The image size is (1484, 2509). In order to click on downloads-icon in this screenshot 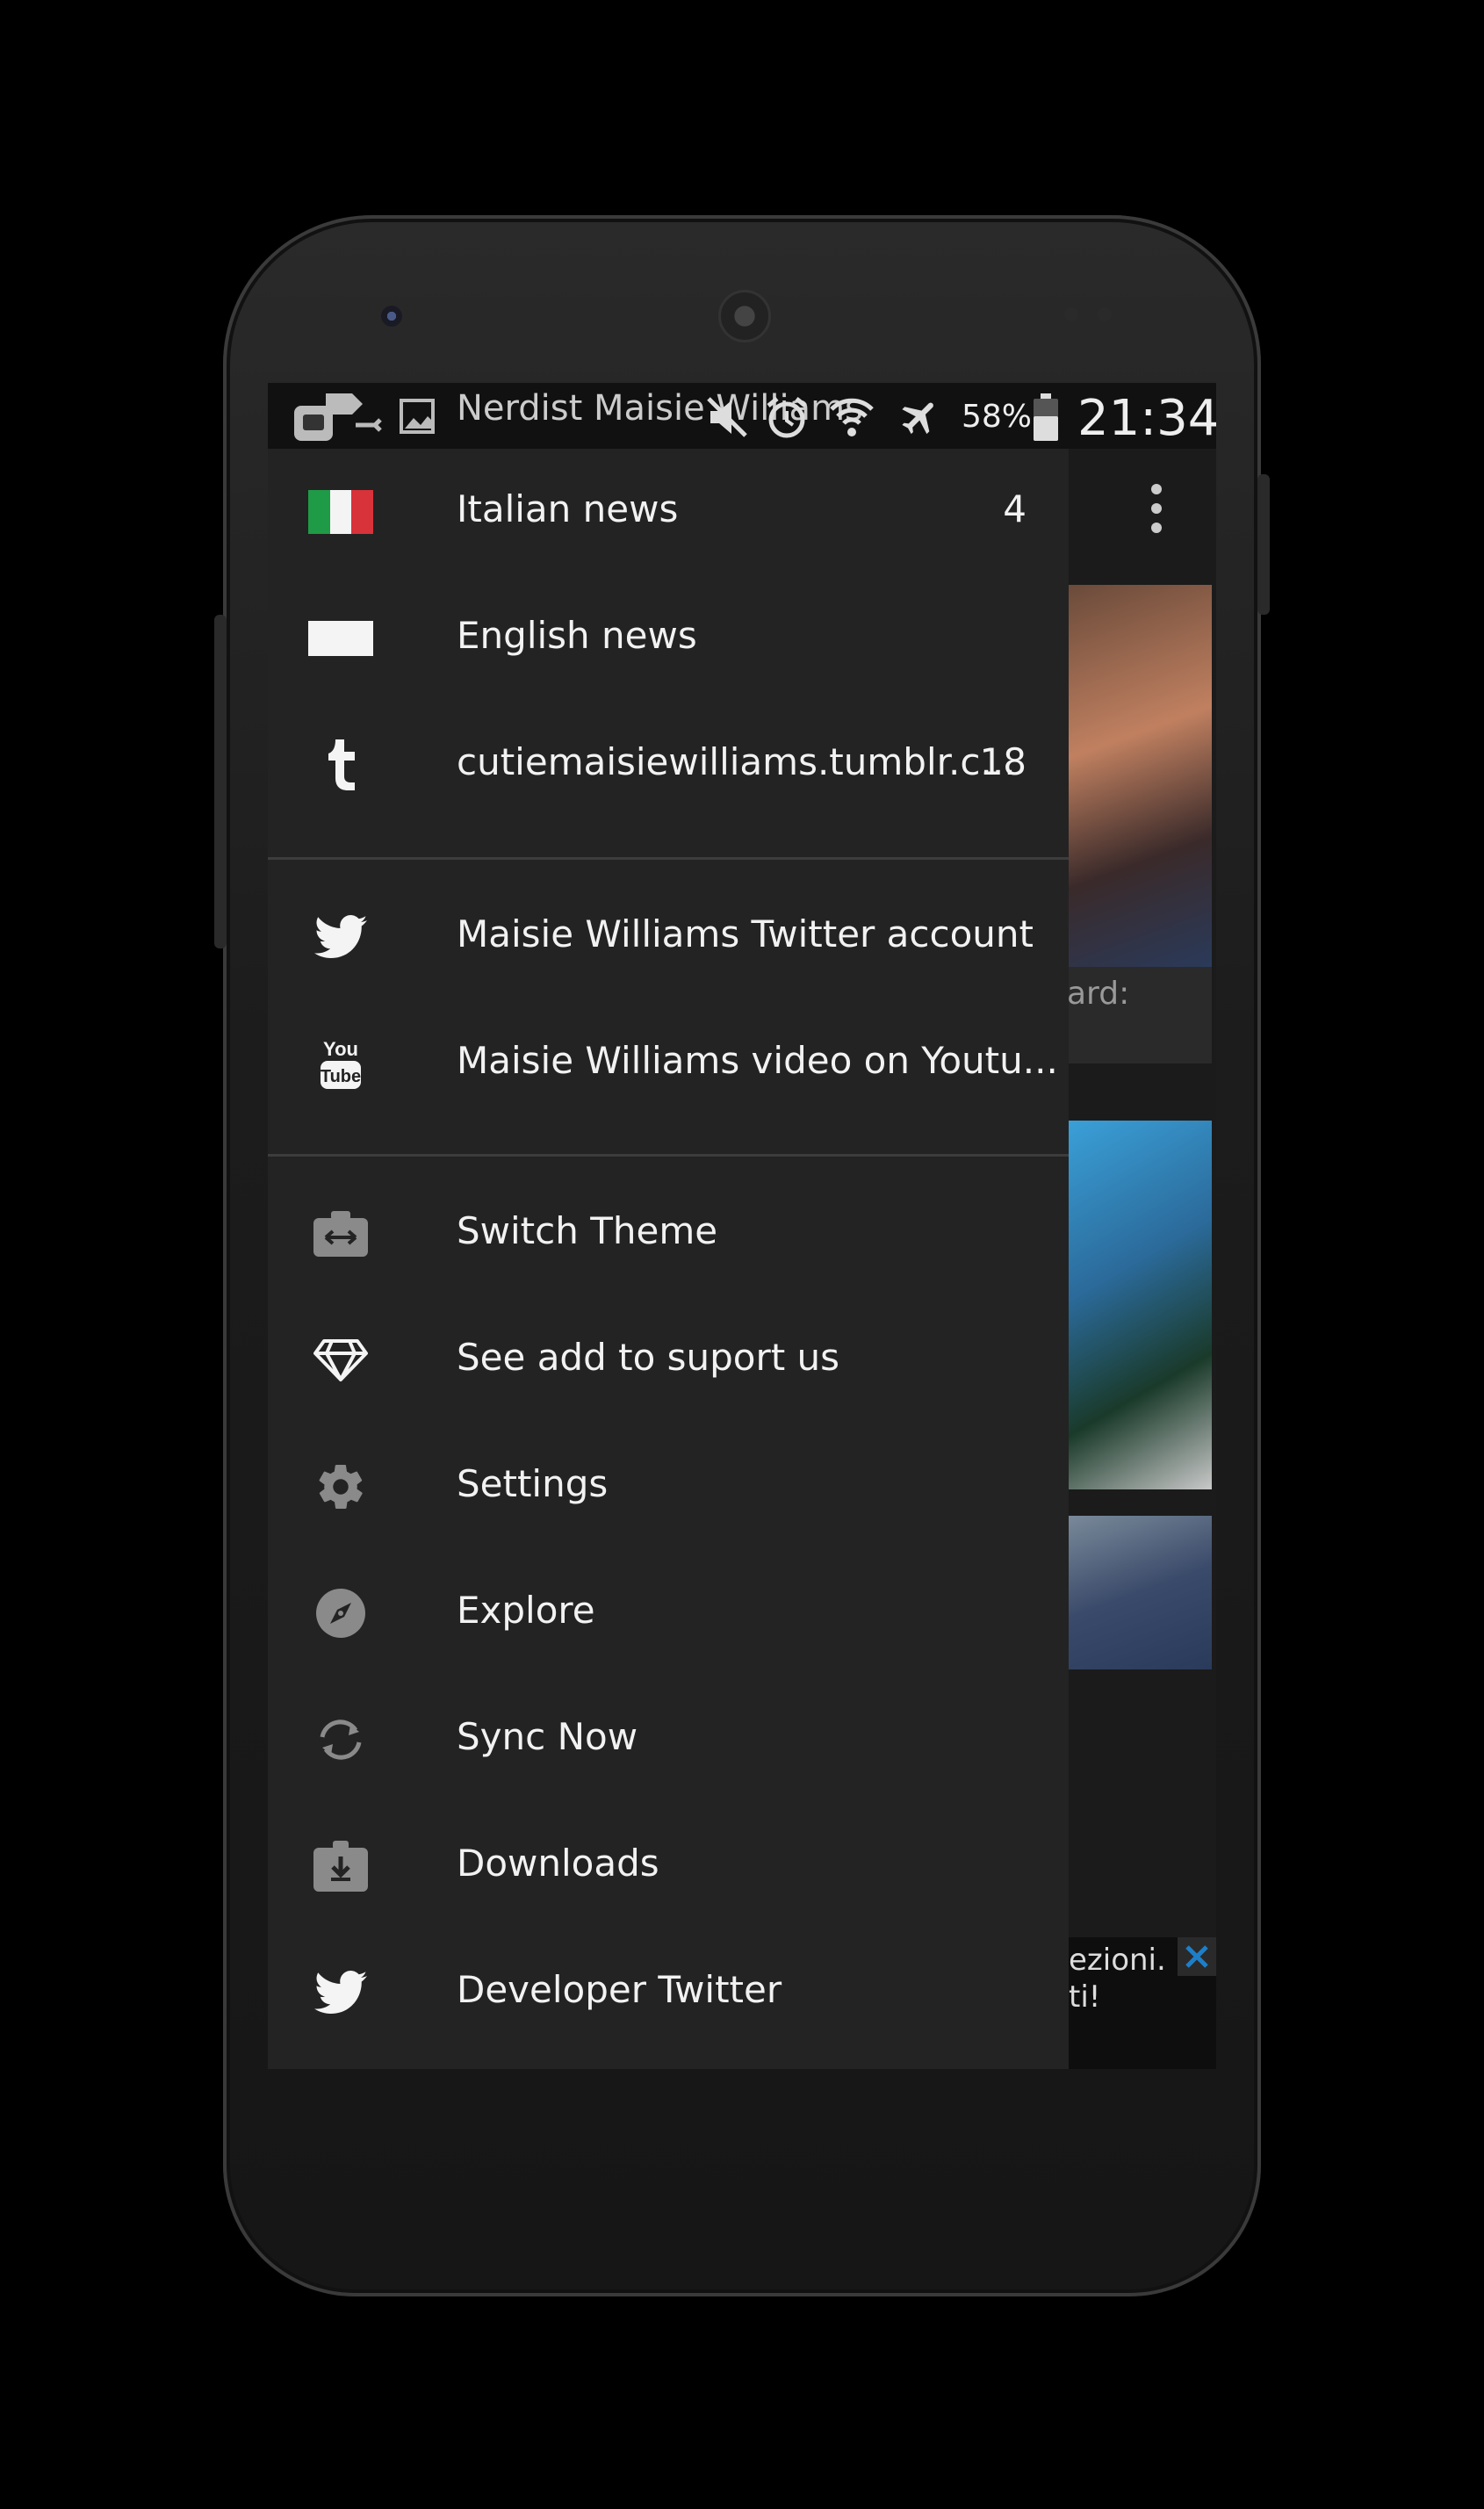, I will do `click(340, 1866)`.